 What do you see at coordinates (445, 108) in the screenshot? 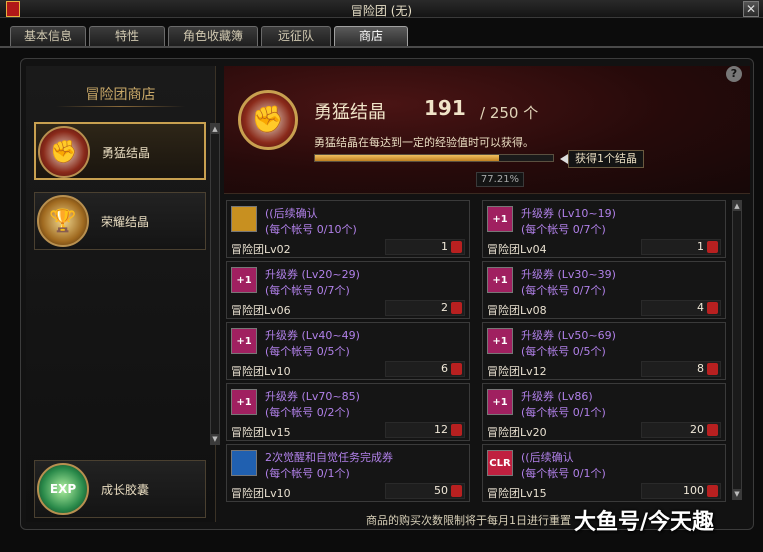
I see `currency-count: 191` at bounding box center [445, 108].